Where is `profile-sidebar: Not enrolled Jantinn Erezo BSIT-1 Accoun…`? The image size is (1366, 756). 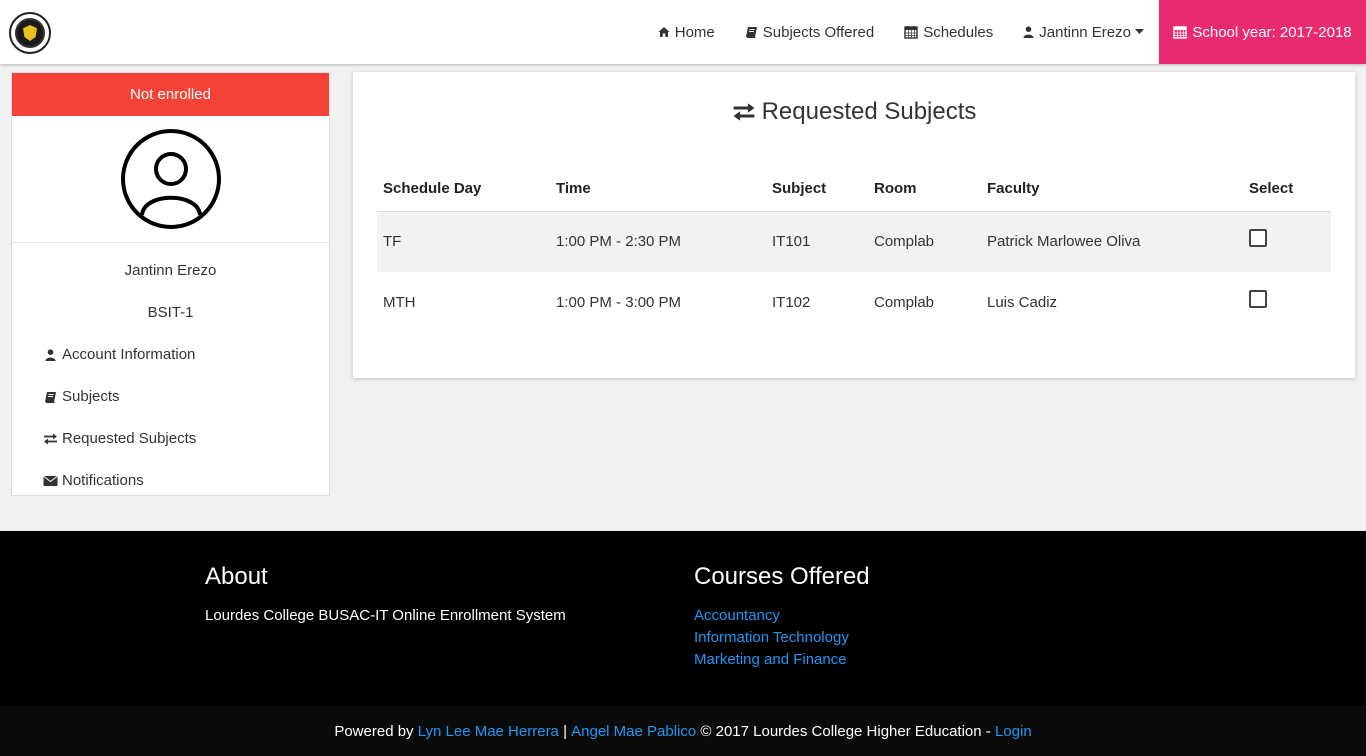
profile-sidebar: Not enrolled Jantinn Erezo BSIT-1 Accoun… is located at coordinates (170, 284).